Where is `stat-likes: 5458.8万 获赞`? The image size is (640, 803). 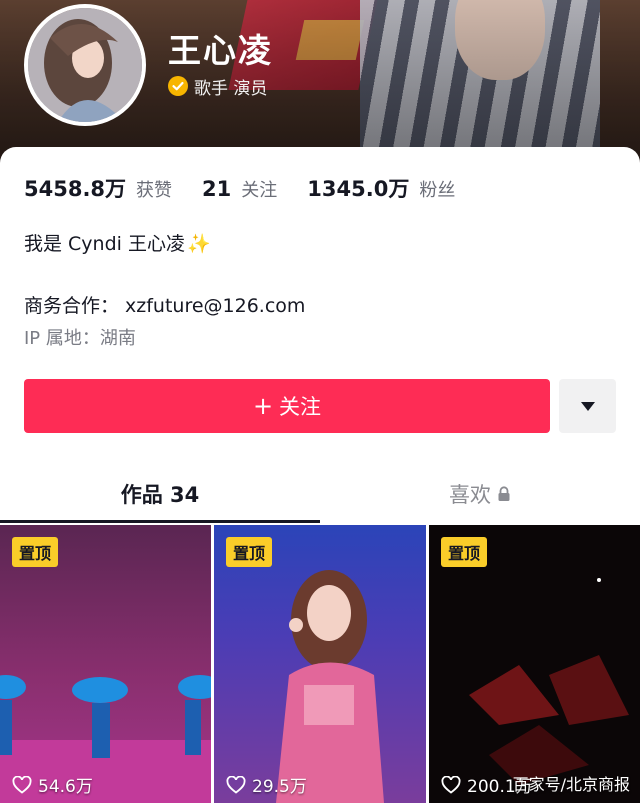 stat-likes: 5458.8万 获赞 is located at coordinates (98, 188).